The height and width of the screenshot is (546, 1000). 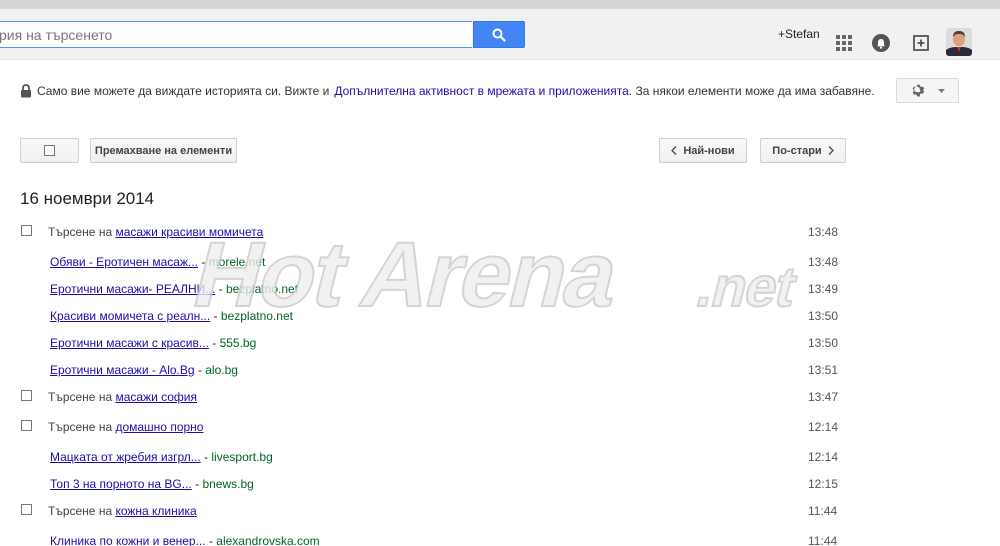 I want to click on apps-grid-icon, so click(x=844, y=43).